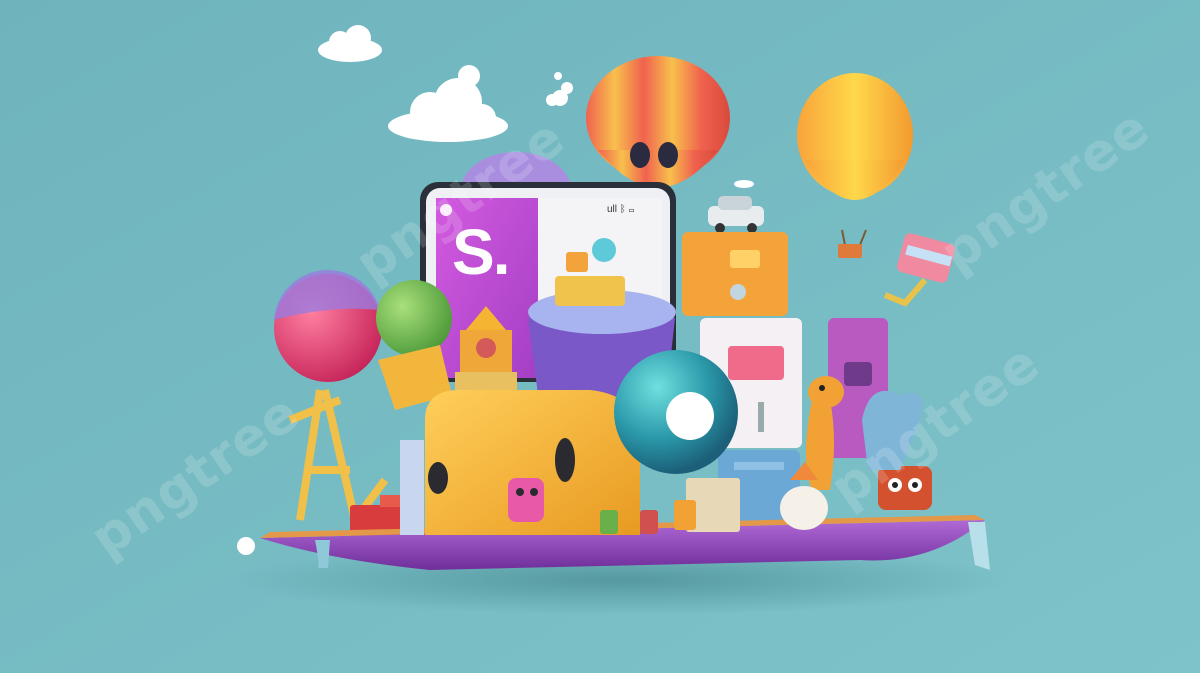  Describe the element at coordinates (905, 488) in the screenshot. I see `robot-figure` at that location.